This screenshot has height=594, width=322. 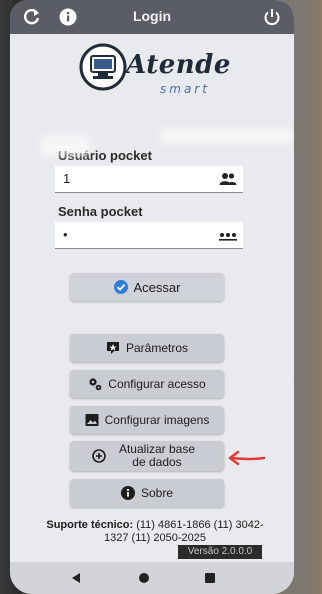 I want to click on check-circle-icon, so click(x=120, y=287).